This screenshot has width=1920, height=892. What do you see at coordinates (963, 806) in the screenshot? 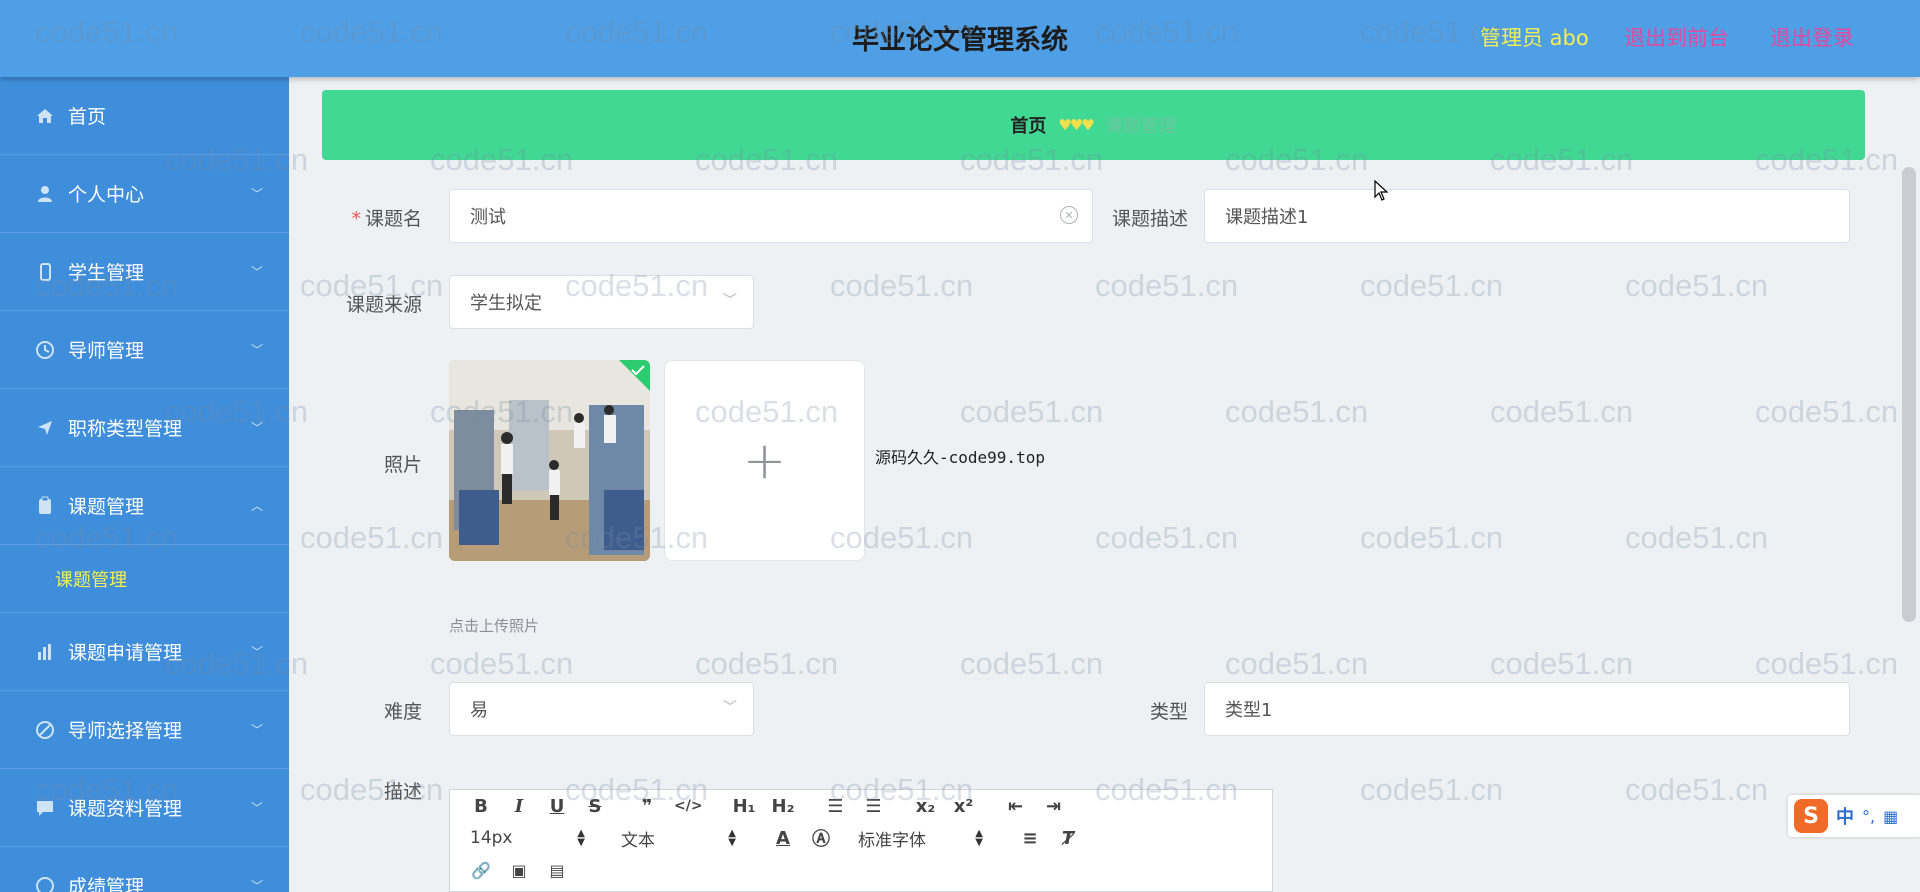
I see `superscript-icon: x²` at bounding box center [963, 806].